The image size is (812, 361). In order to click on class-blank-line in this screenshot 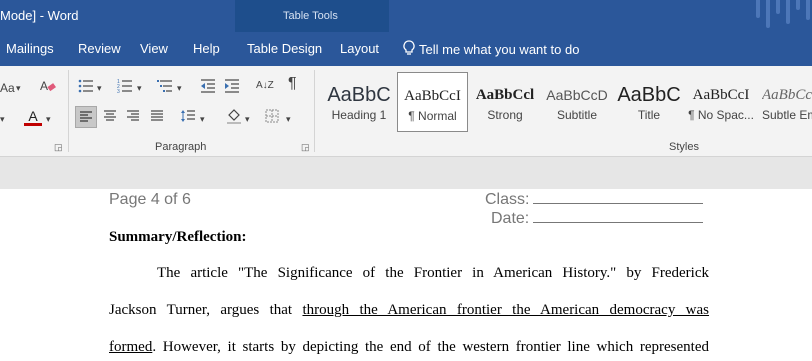, I will do `click(618, 197)`.